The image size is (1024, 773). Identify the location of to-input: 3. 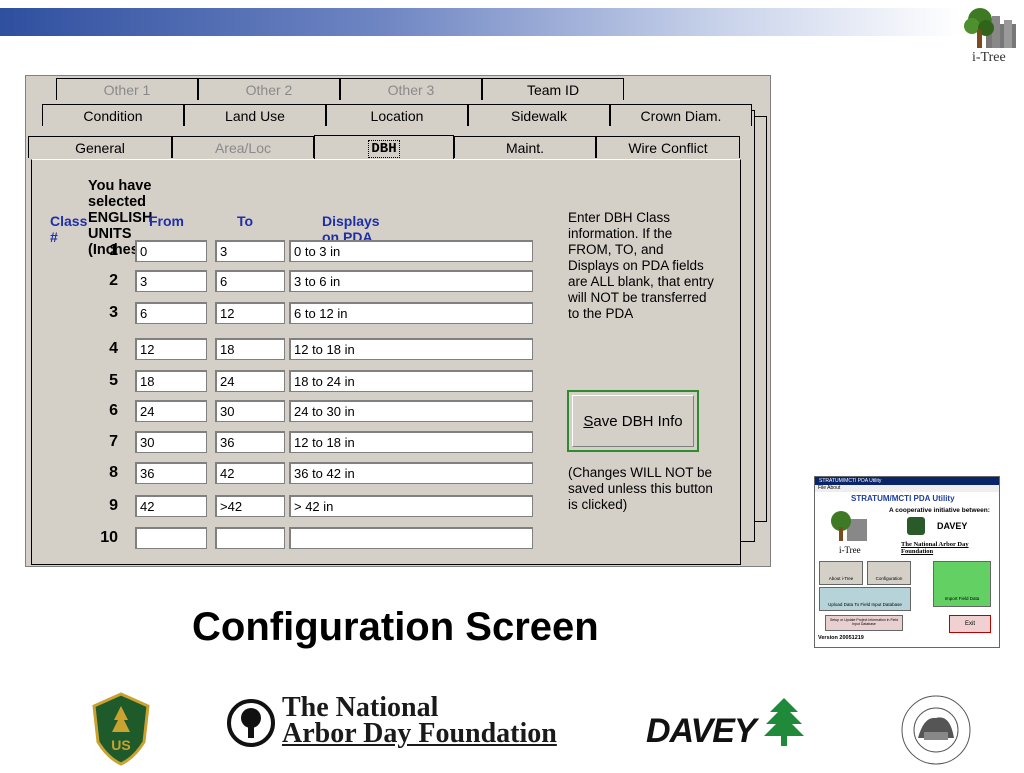
(250, 251).